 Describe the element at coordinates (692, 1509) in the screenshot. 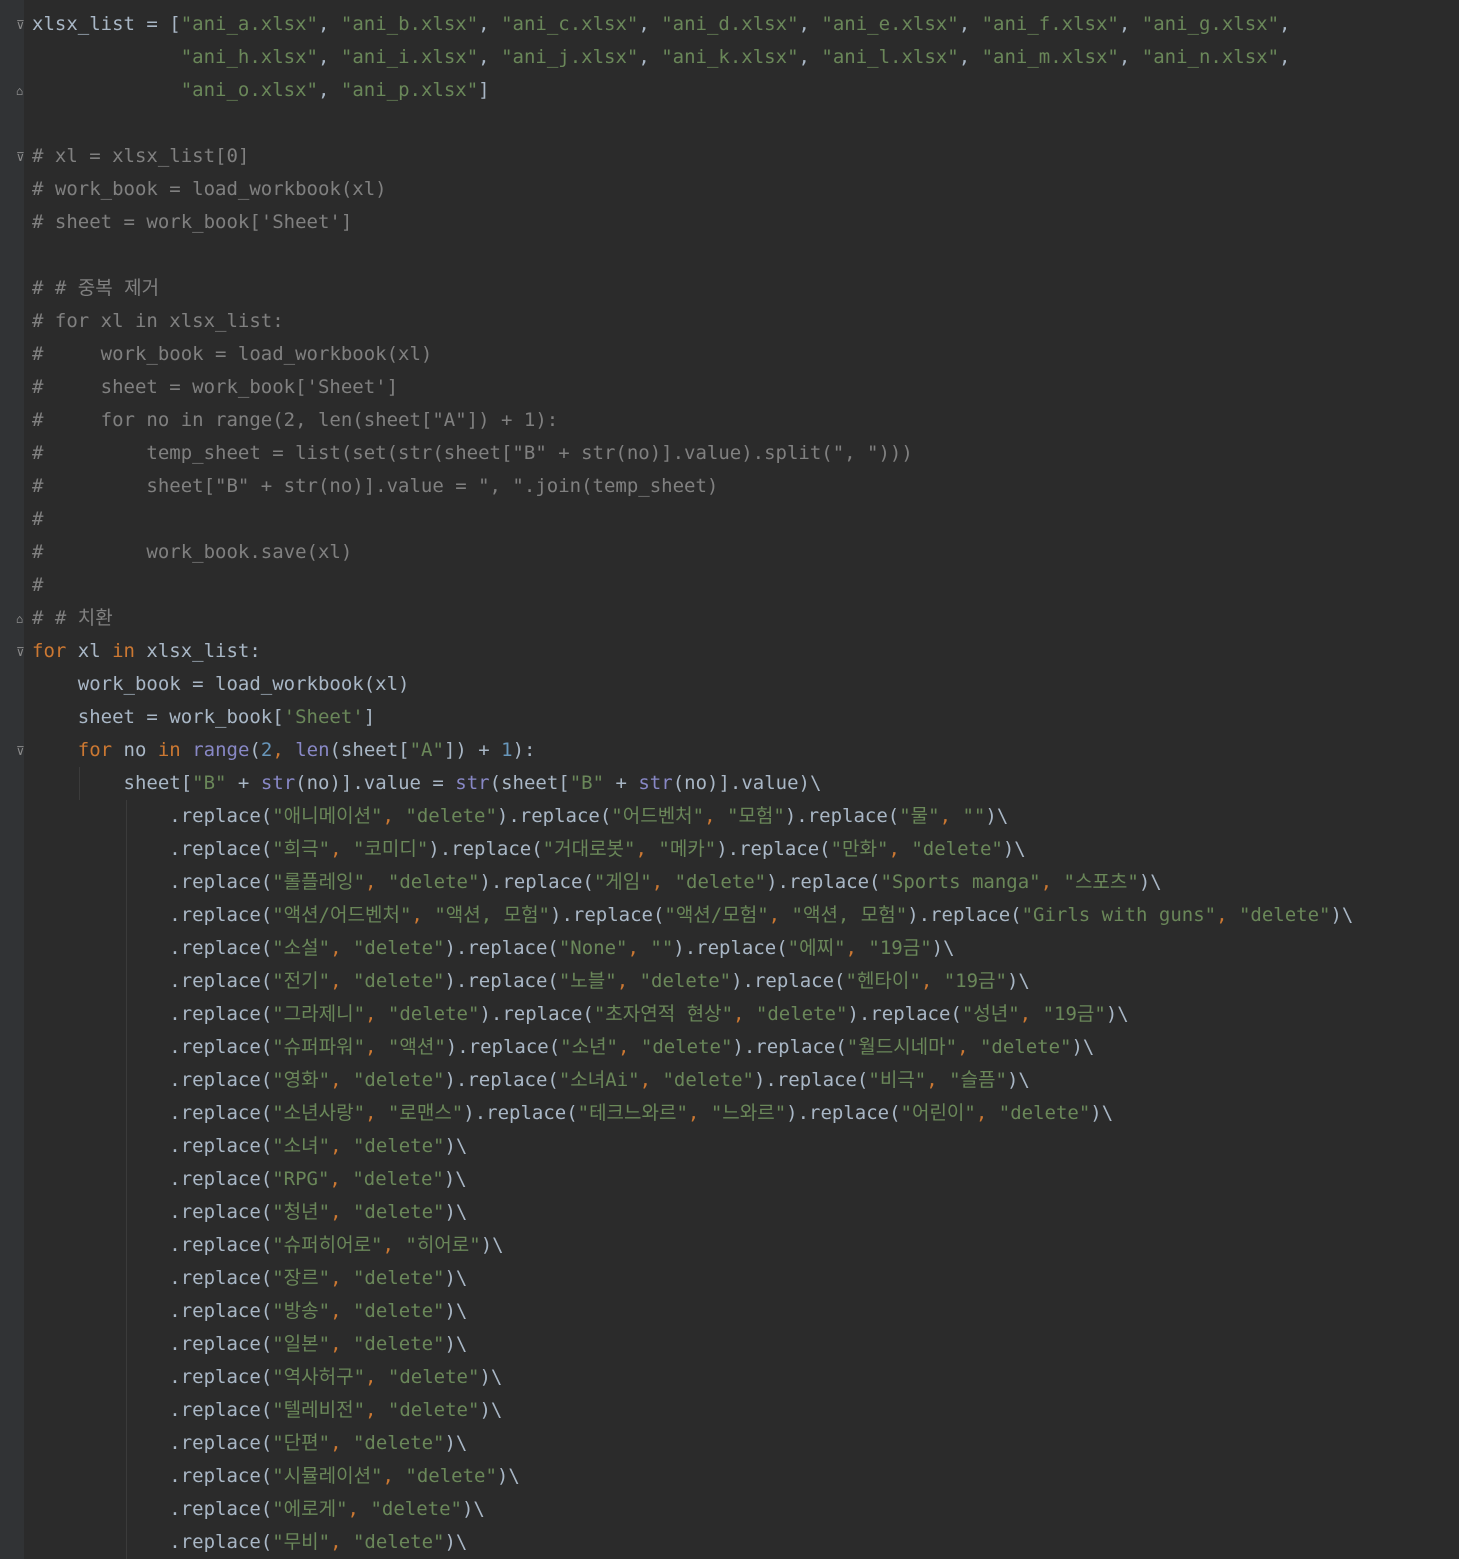

I see `code-line: .replace("에로게", "delete")\` at that location.